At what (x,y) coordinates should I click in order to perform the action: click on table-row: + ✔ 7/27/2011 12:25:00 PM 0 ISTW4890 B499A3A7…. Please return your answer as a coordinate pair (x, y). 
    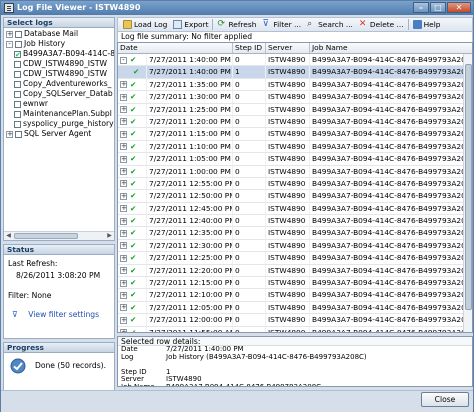
    Looking at the image, I should click on (295, 258).